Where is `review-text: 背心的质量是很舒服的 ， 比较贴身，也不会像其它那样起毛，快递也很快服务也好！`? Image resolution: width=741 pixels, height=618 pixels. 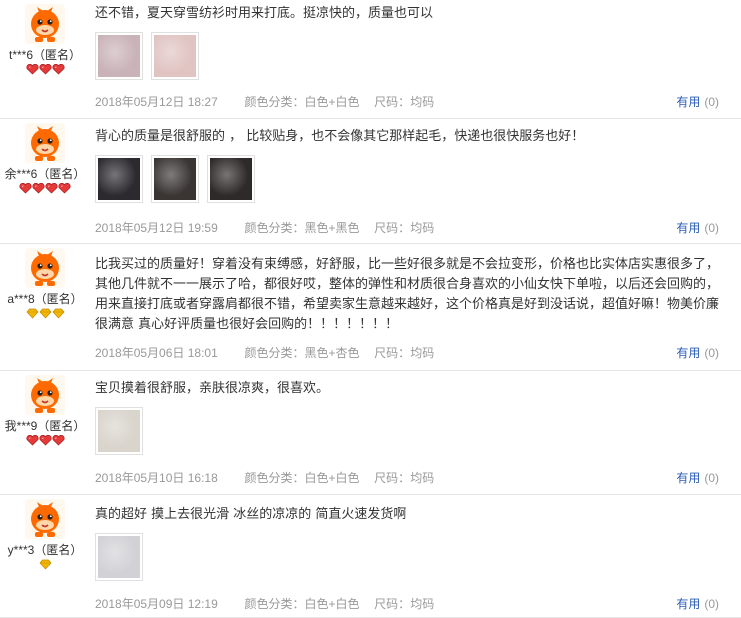
review-text: 背心的质量是很舒服的 ， 比较贴身，也不会像其它那样起毛，快递也很快服务也好！ is located at coordinates (340, 136).